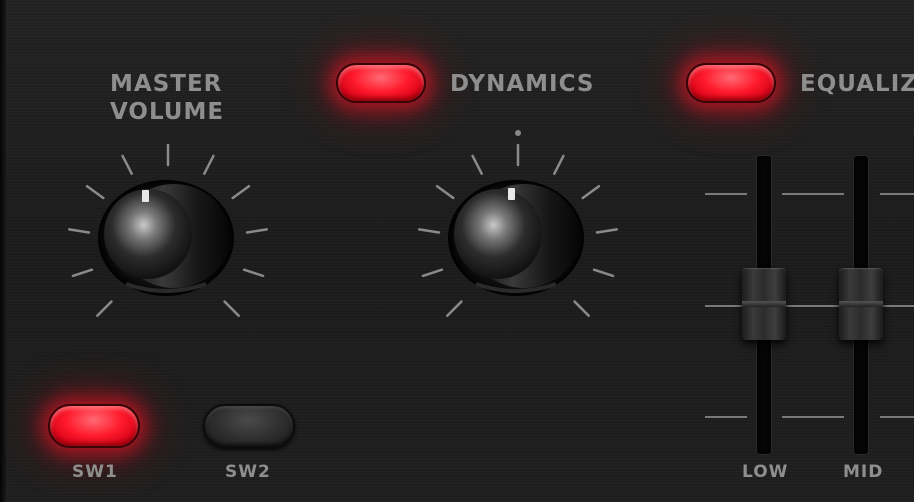 This screenshot has height=502, width=914. What do you see at coordinates (726, 194) in the screenshot?
I see `eq-tick-top-left` at bounding box center [726, 194].